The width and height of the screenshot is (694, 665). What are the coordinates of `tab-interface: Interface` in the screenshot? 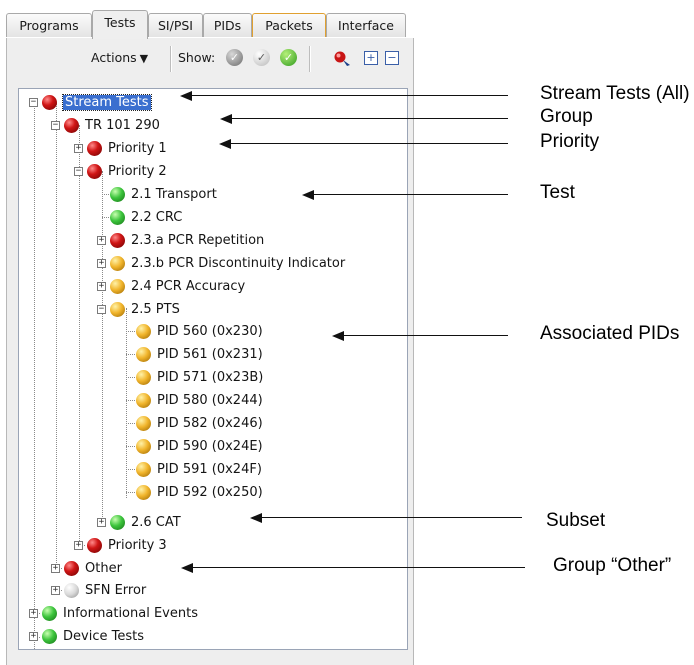 It's located at (366, 25).